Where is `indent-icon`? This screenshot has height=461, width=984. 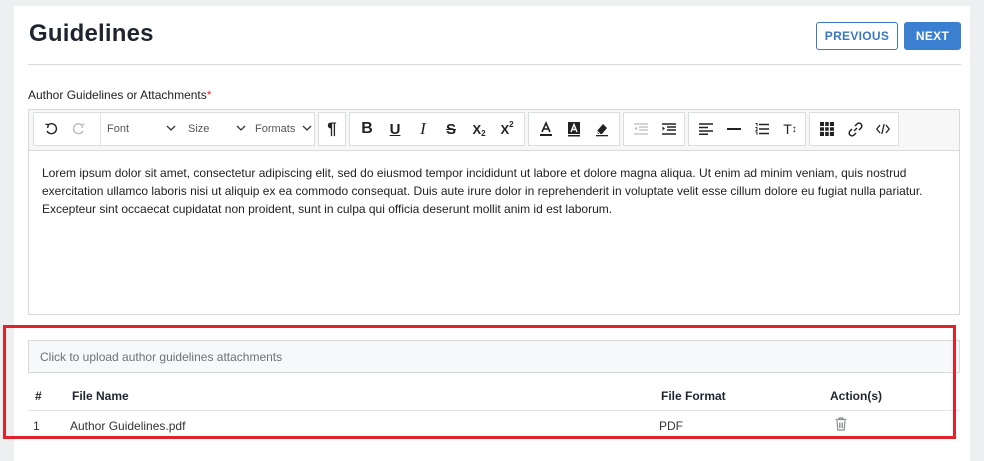
indent-icon is located at coordinates (669, 129).